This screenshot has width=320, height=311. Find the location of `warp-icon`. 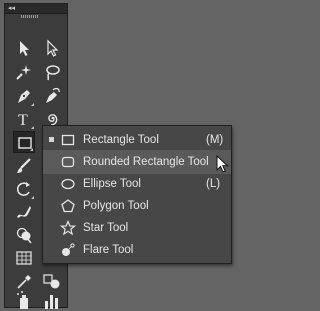

warp-icon is located at coordinates (24, 212).